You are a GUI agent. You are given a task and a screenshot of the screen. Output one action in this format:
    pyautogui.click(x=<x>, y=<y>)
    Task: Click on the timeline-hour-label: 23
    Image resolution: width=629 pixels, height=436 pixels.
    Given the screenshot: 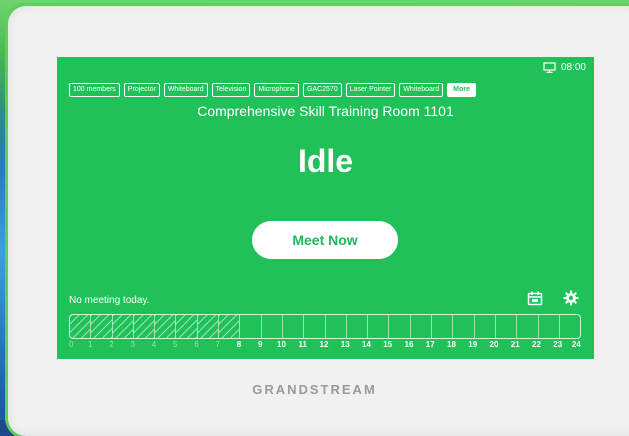 What is the action you would take?
    pyautogui.click(x=558, y=344)
    